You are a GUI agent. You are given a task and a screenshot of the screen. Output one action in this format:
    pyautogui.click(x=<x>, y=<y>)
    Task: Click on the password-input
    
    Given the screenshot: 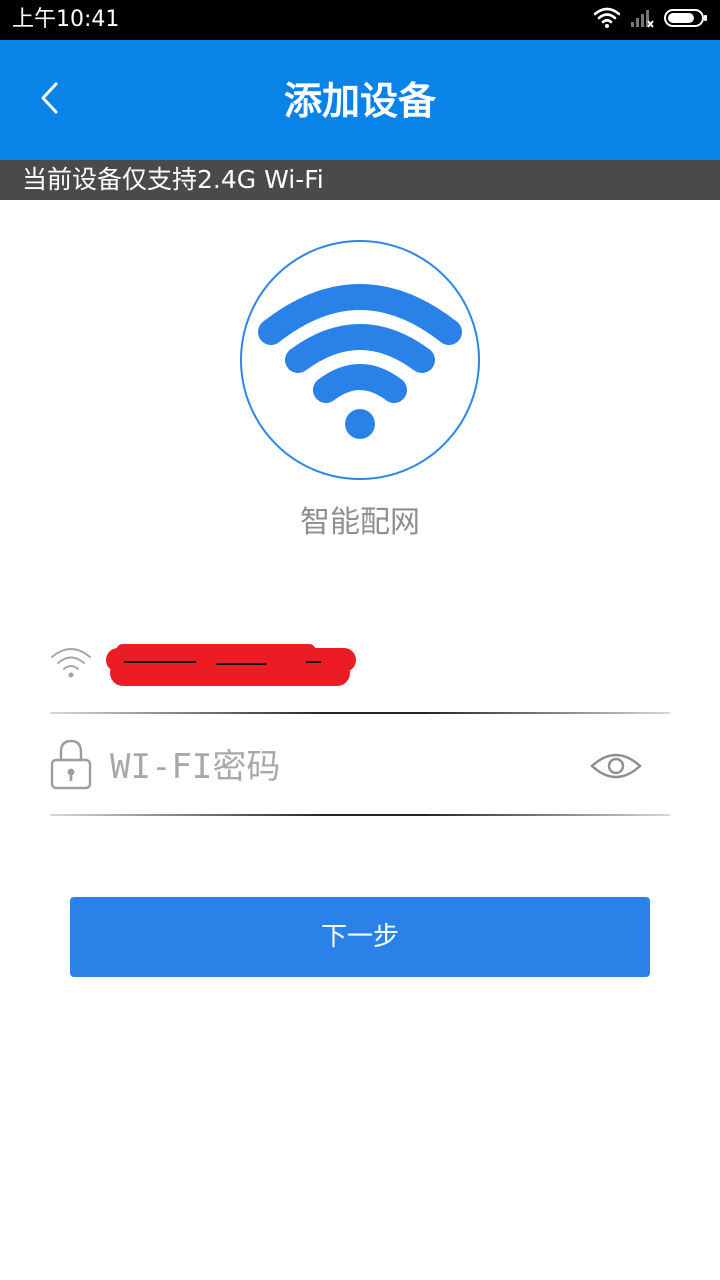 What is the action you would take?
    pyautogui.click(x=330, y=767)
    